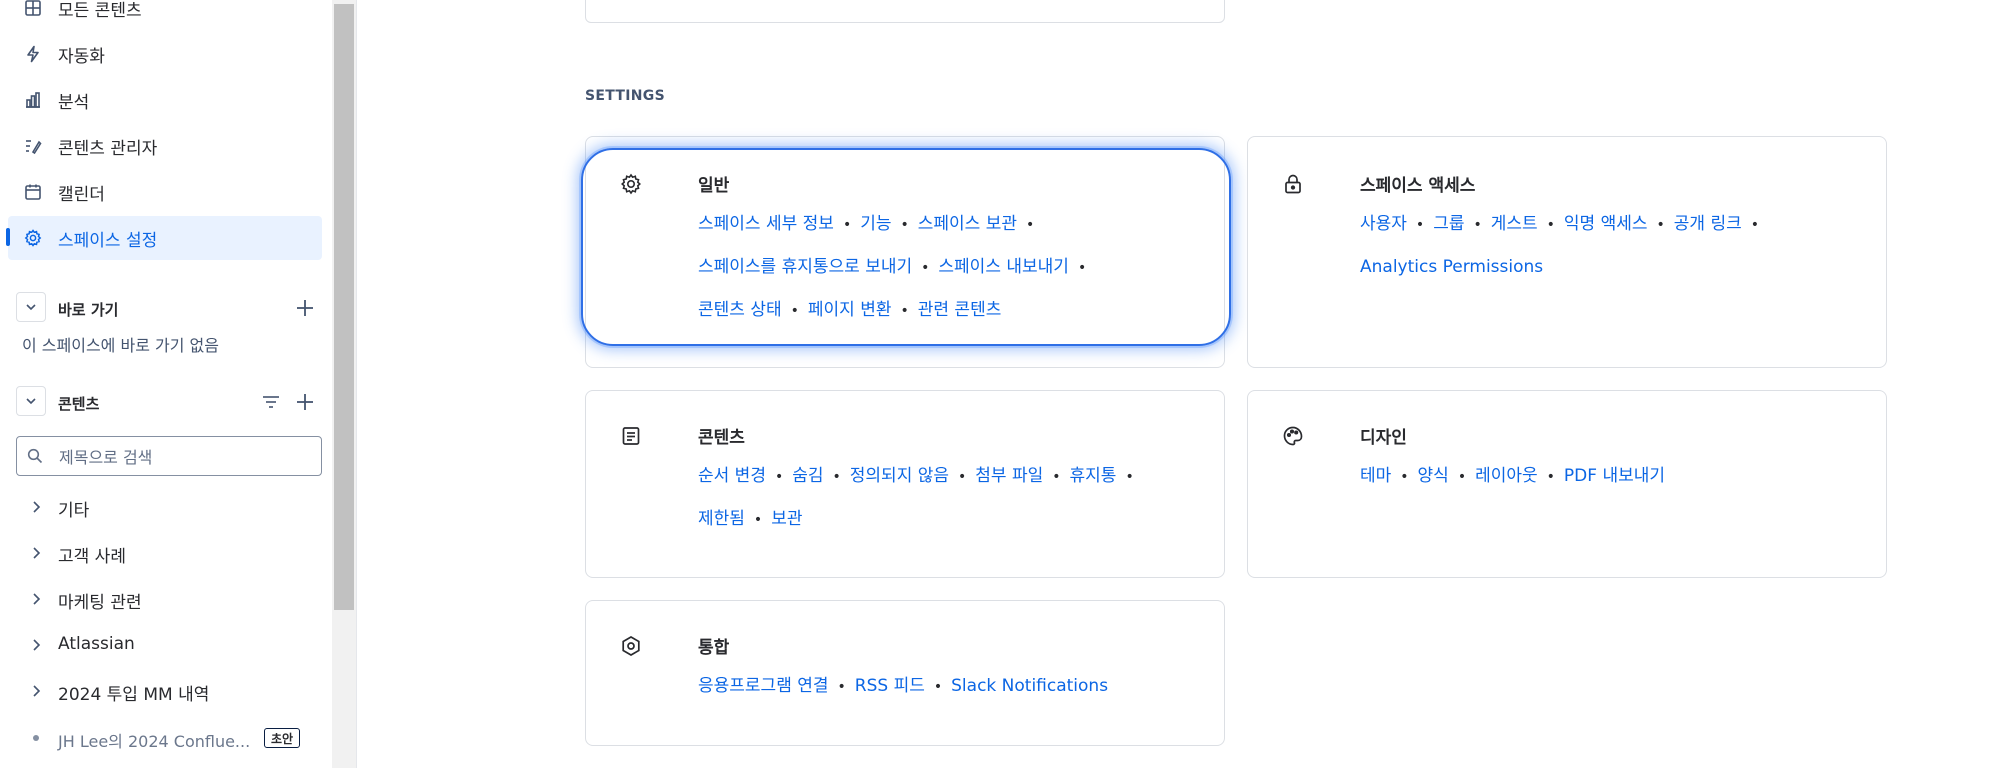 The image size is (2000, 768). Describe the element at coordinates (165, 238) in the screenshot. I see `nav-item-space-settings: 스페이스 설정` at that location.